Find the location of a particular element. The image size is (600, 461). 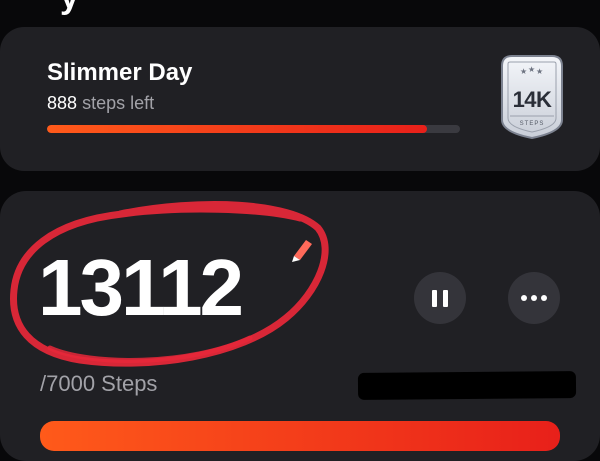

pause-icon-bar-right is located at coordinates (445, 298).